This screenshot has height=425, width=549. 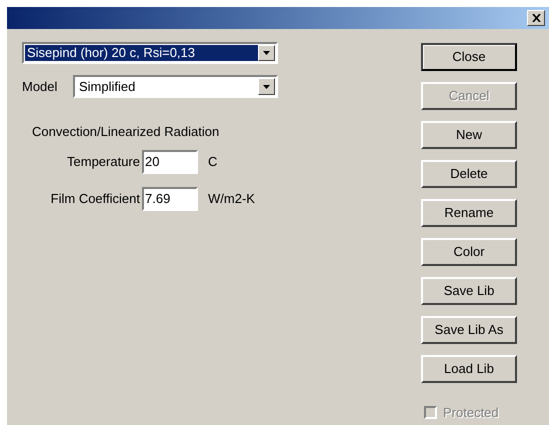 What do you see at coordinates (471, 413) in the screenshot?
I see `protected-label: Protected` at bounding box center [471, 413].